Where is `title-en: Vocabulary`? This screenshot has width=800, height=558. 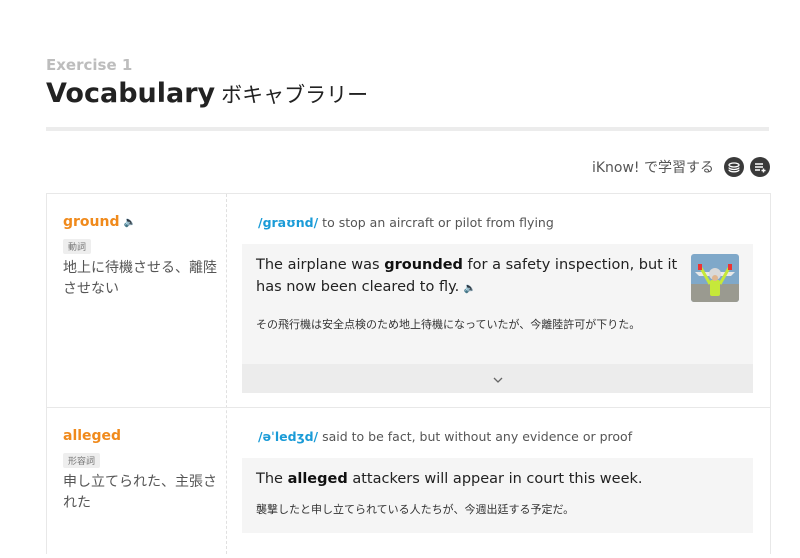
title-en: Vocabulary is located at coordinates (131, 93).